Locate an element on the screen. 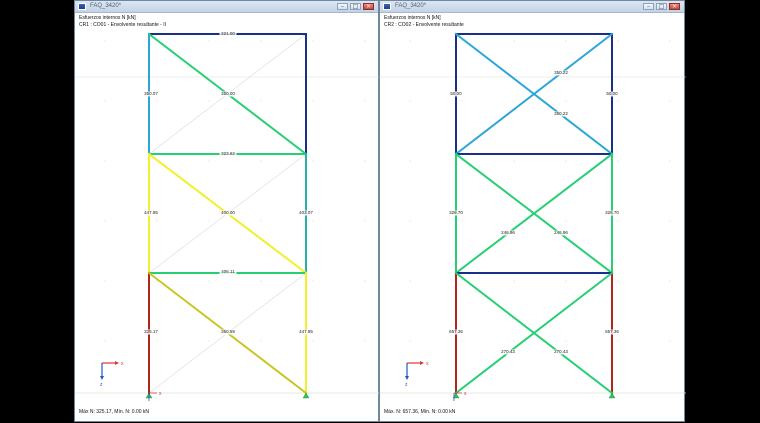 The width and height of the screenshot is (760, 423). result-value-label: 403.07 is located at coordinates (306, 212).